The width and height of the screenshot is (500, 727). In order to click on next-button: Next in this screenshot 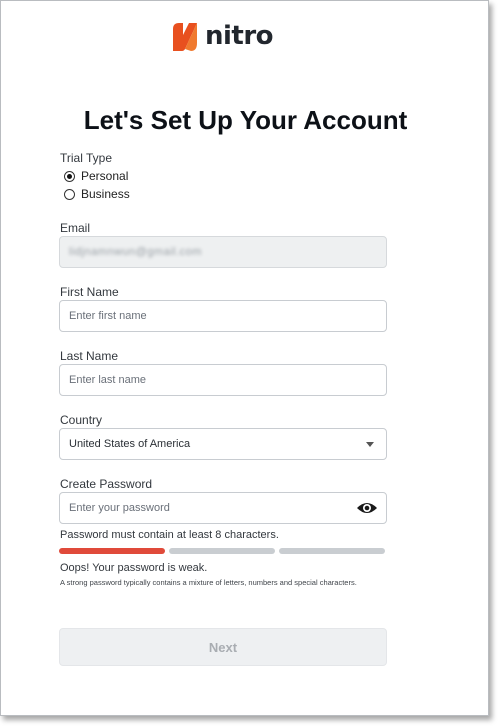, I will do `click(223, 647)`.